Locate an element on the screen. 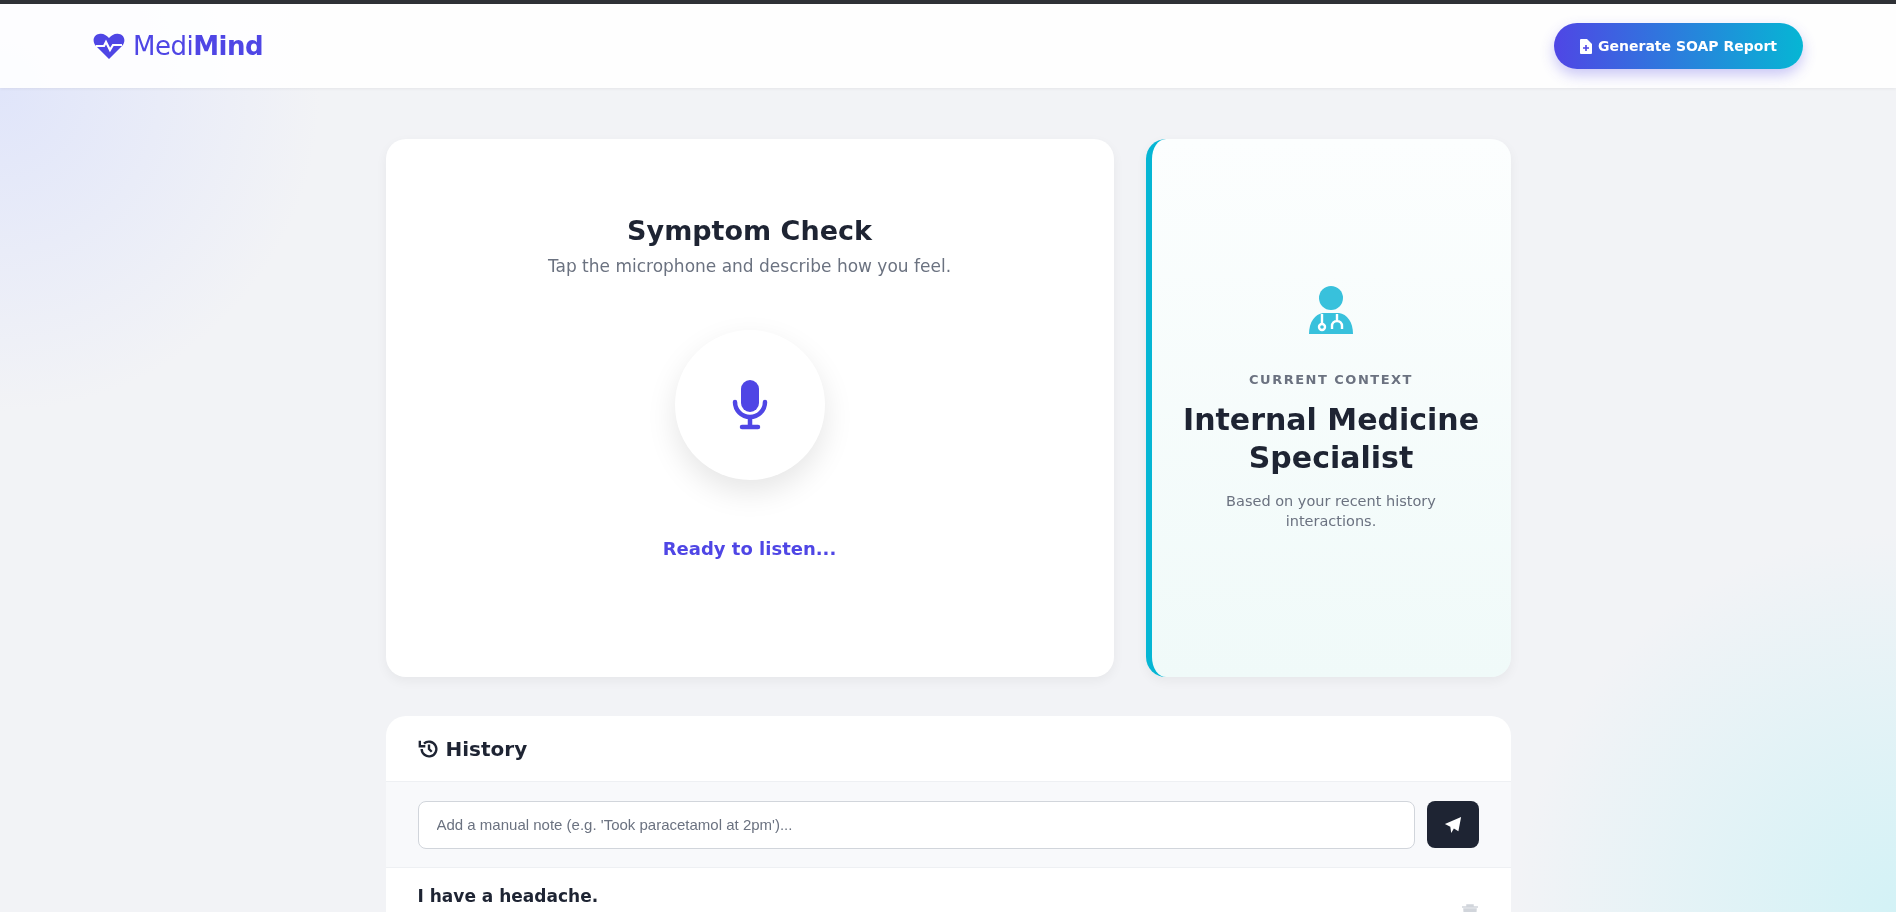 The width and height of the screenshot is (1896, 912). history-title: History is located at coordinates (486, 748).